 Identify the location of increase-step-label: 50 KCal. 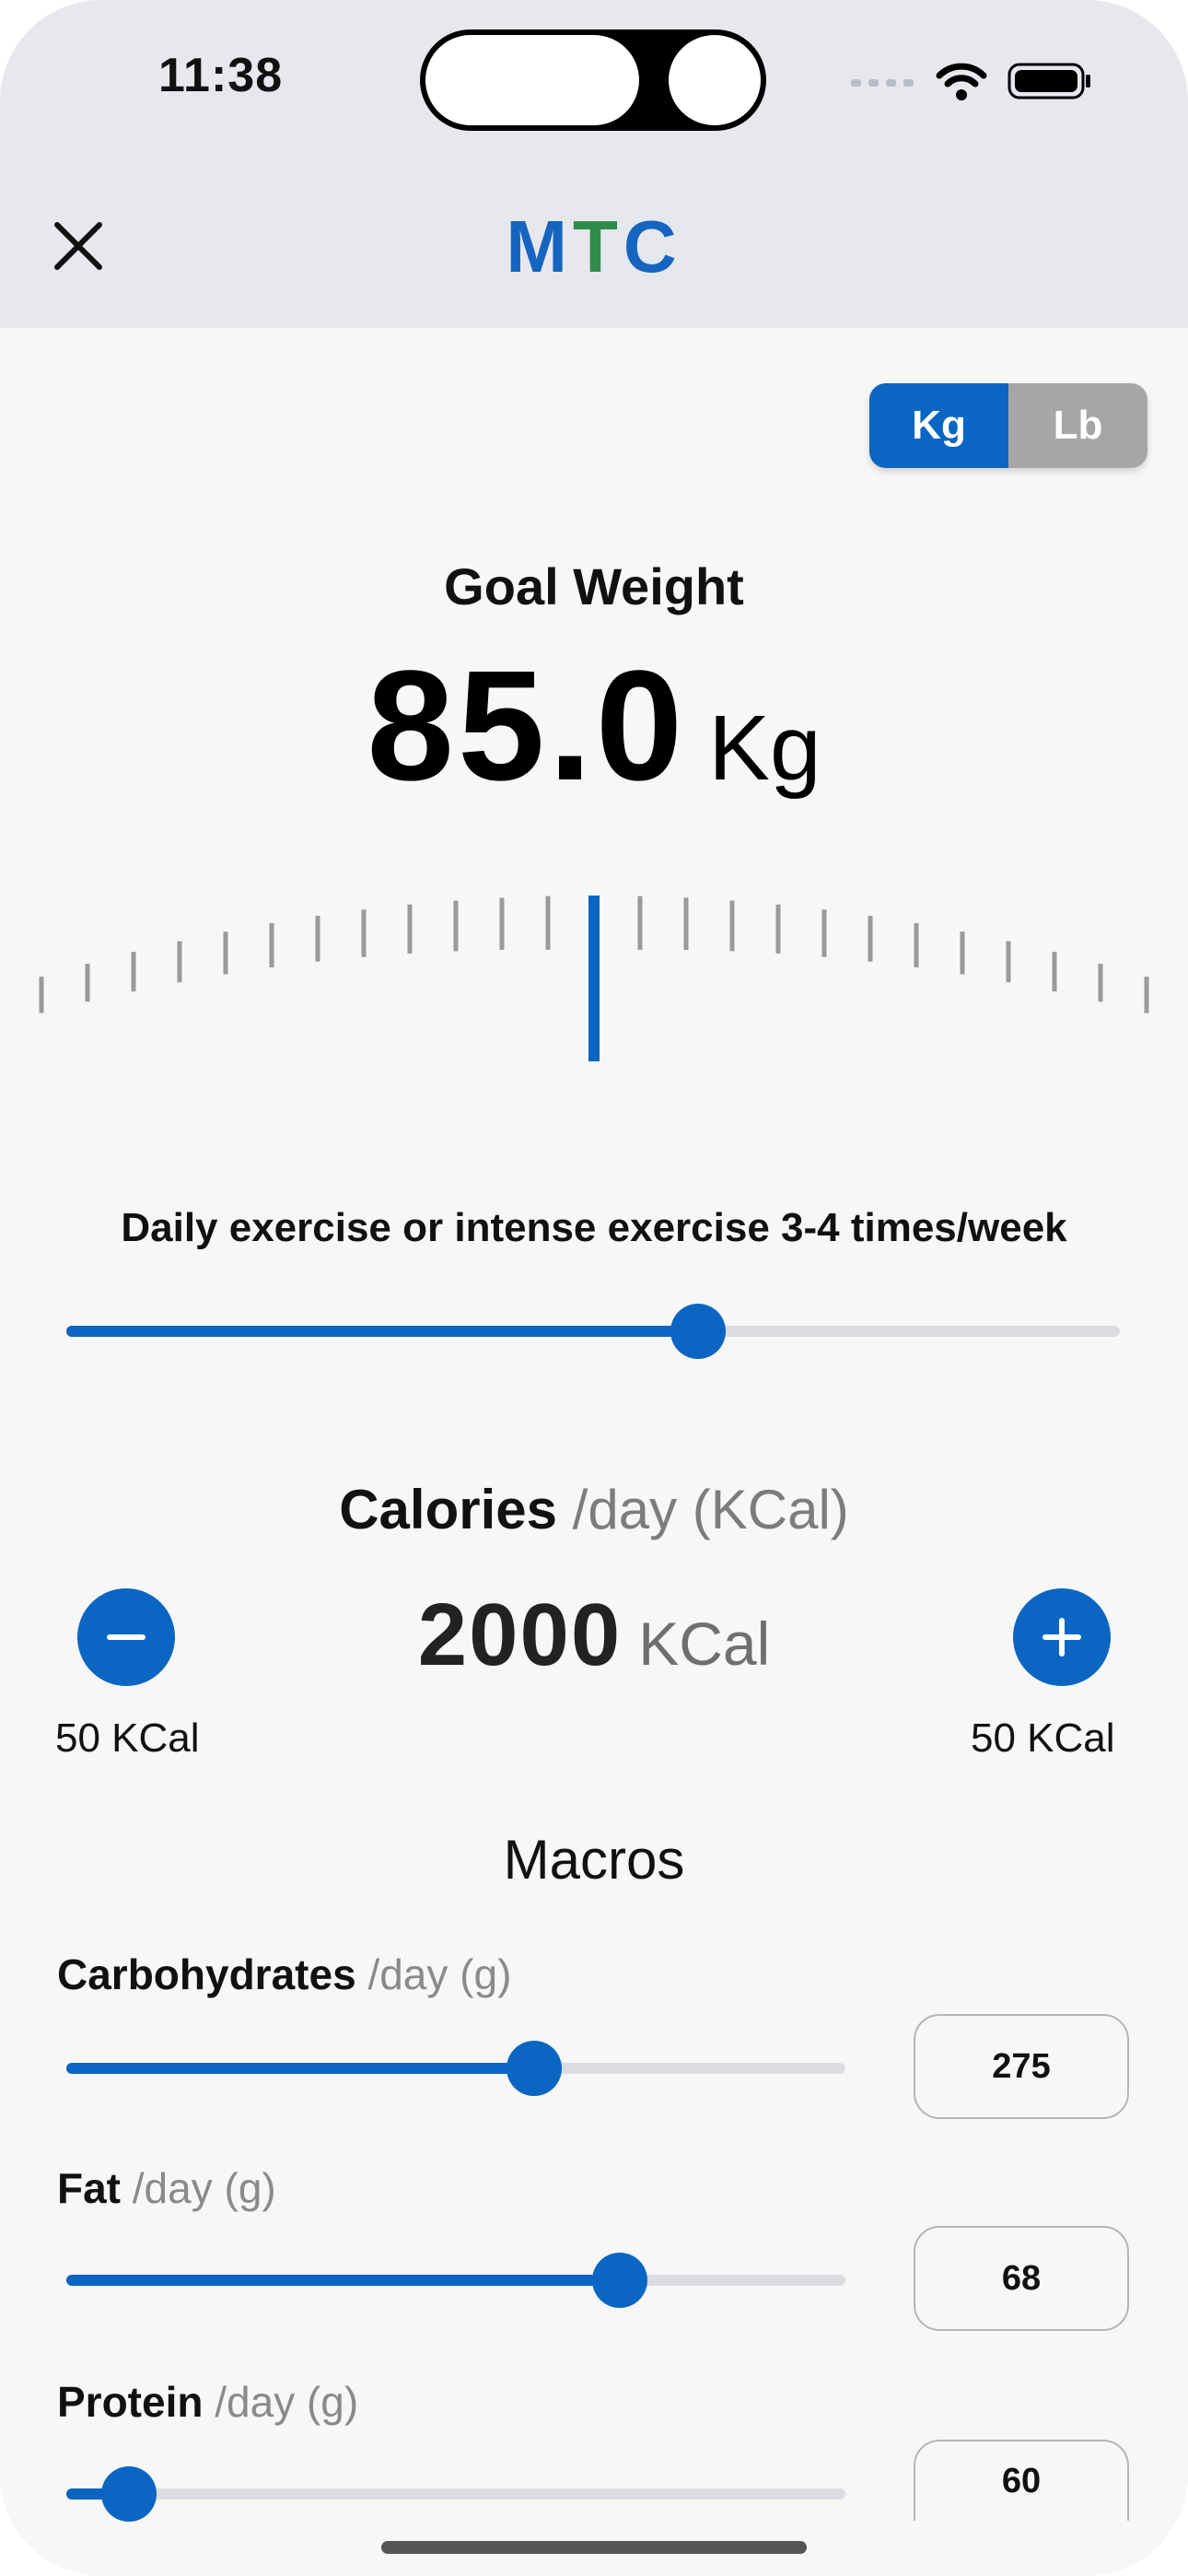
(1043, 1738).